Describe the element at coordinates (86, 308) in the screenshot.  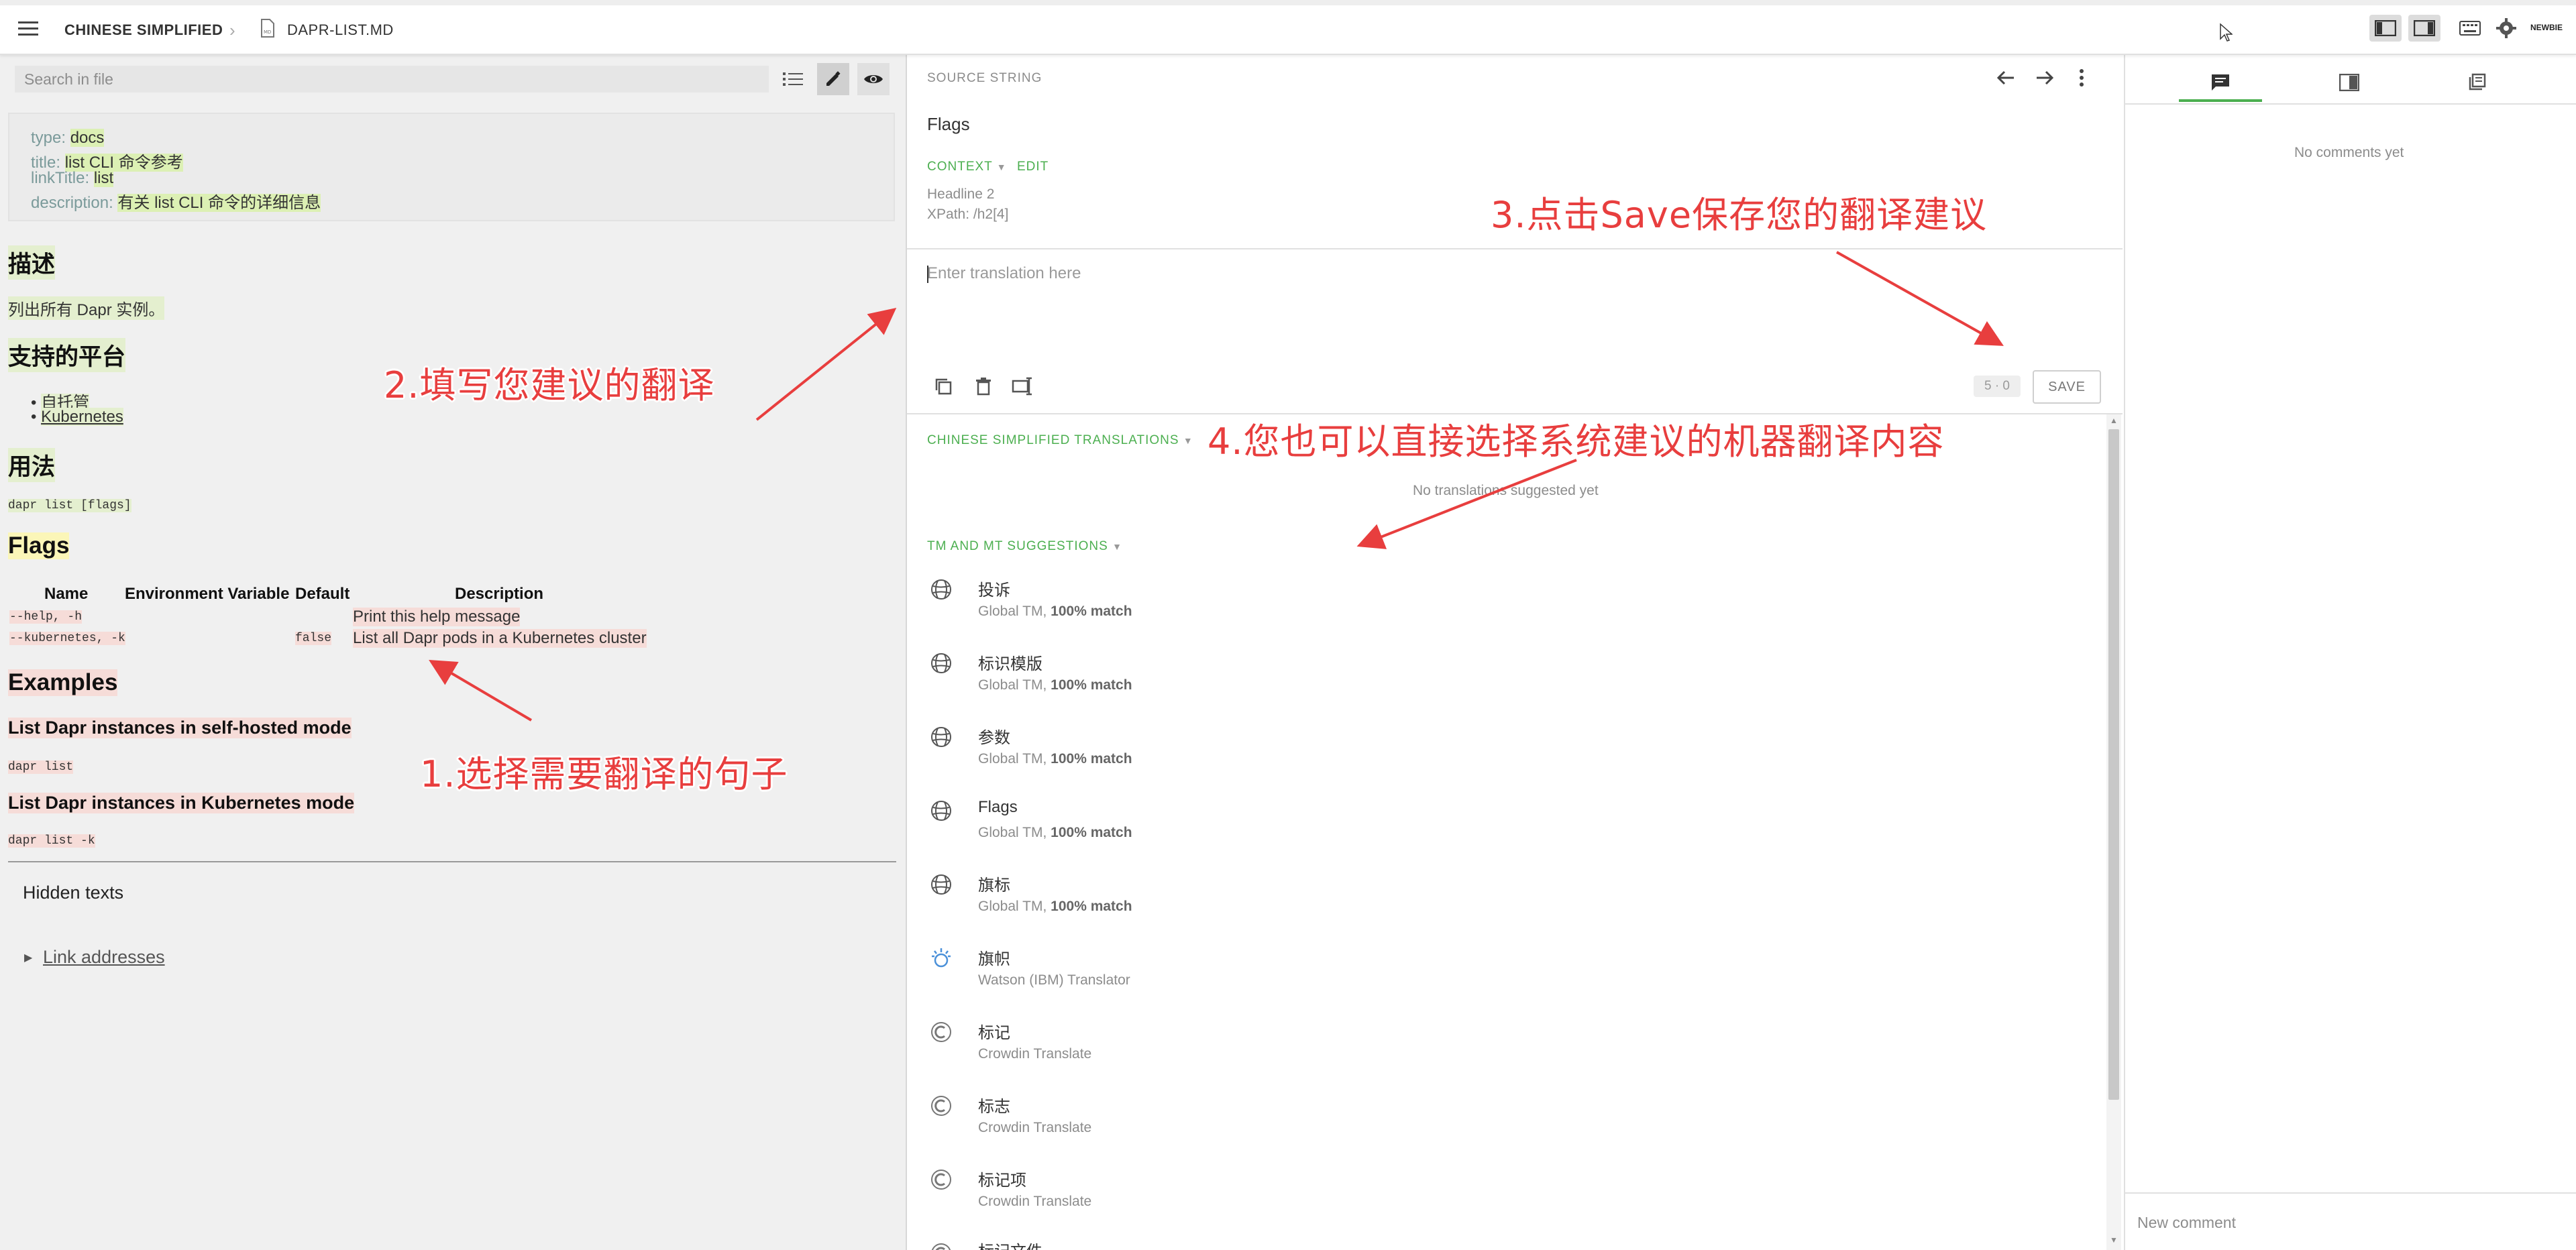
I see `paragraph-description: 列出所有 Dapr 实例。` at that location.